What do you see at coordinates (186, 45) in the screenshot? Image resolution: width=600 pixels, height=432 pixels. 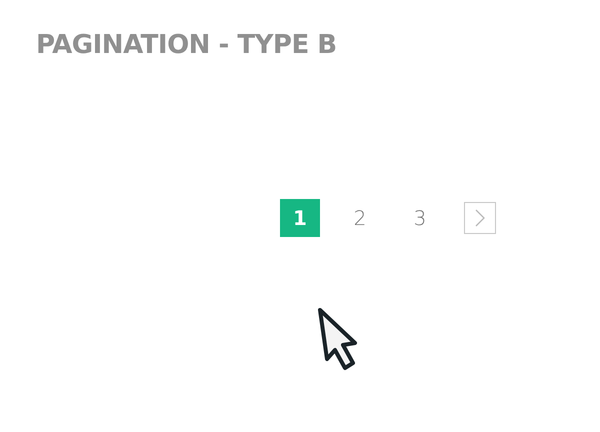 I see `page-title: PAGINATION - TYPE B` at bounding box center [186, 45].